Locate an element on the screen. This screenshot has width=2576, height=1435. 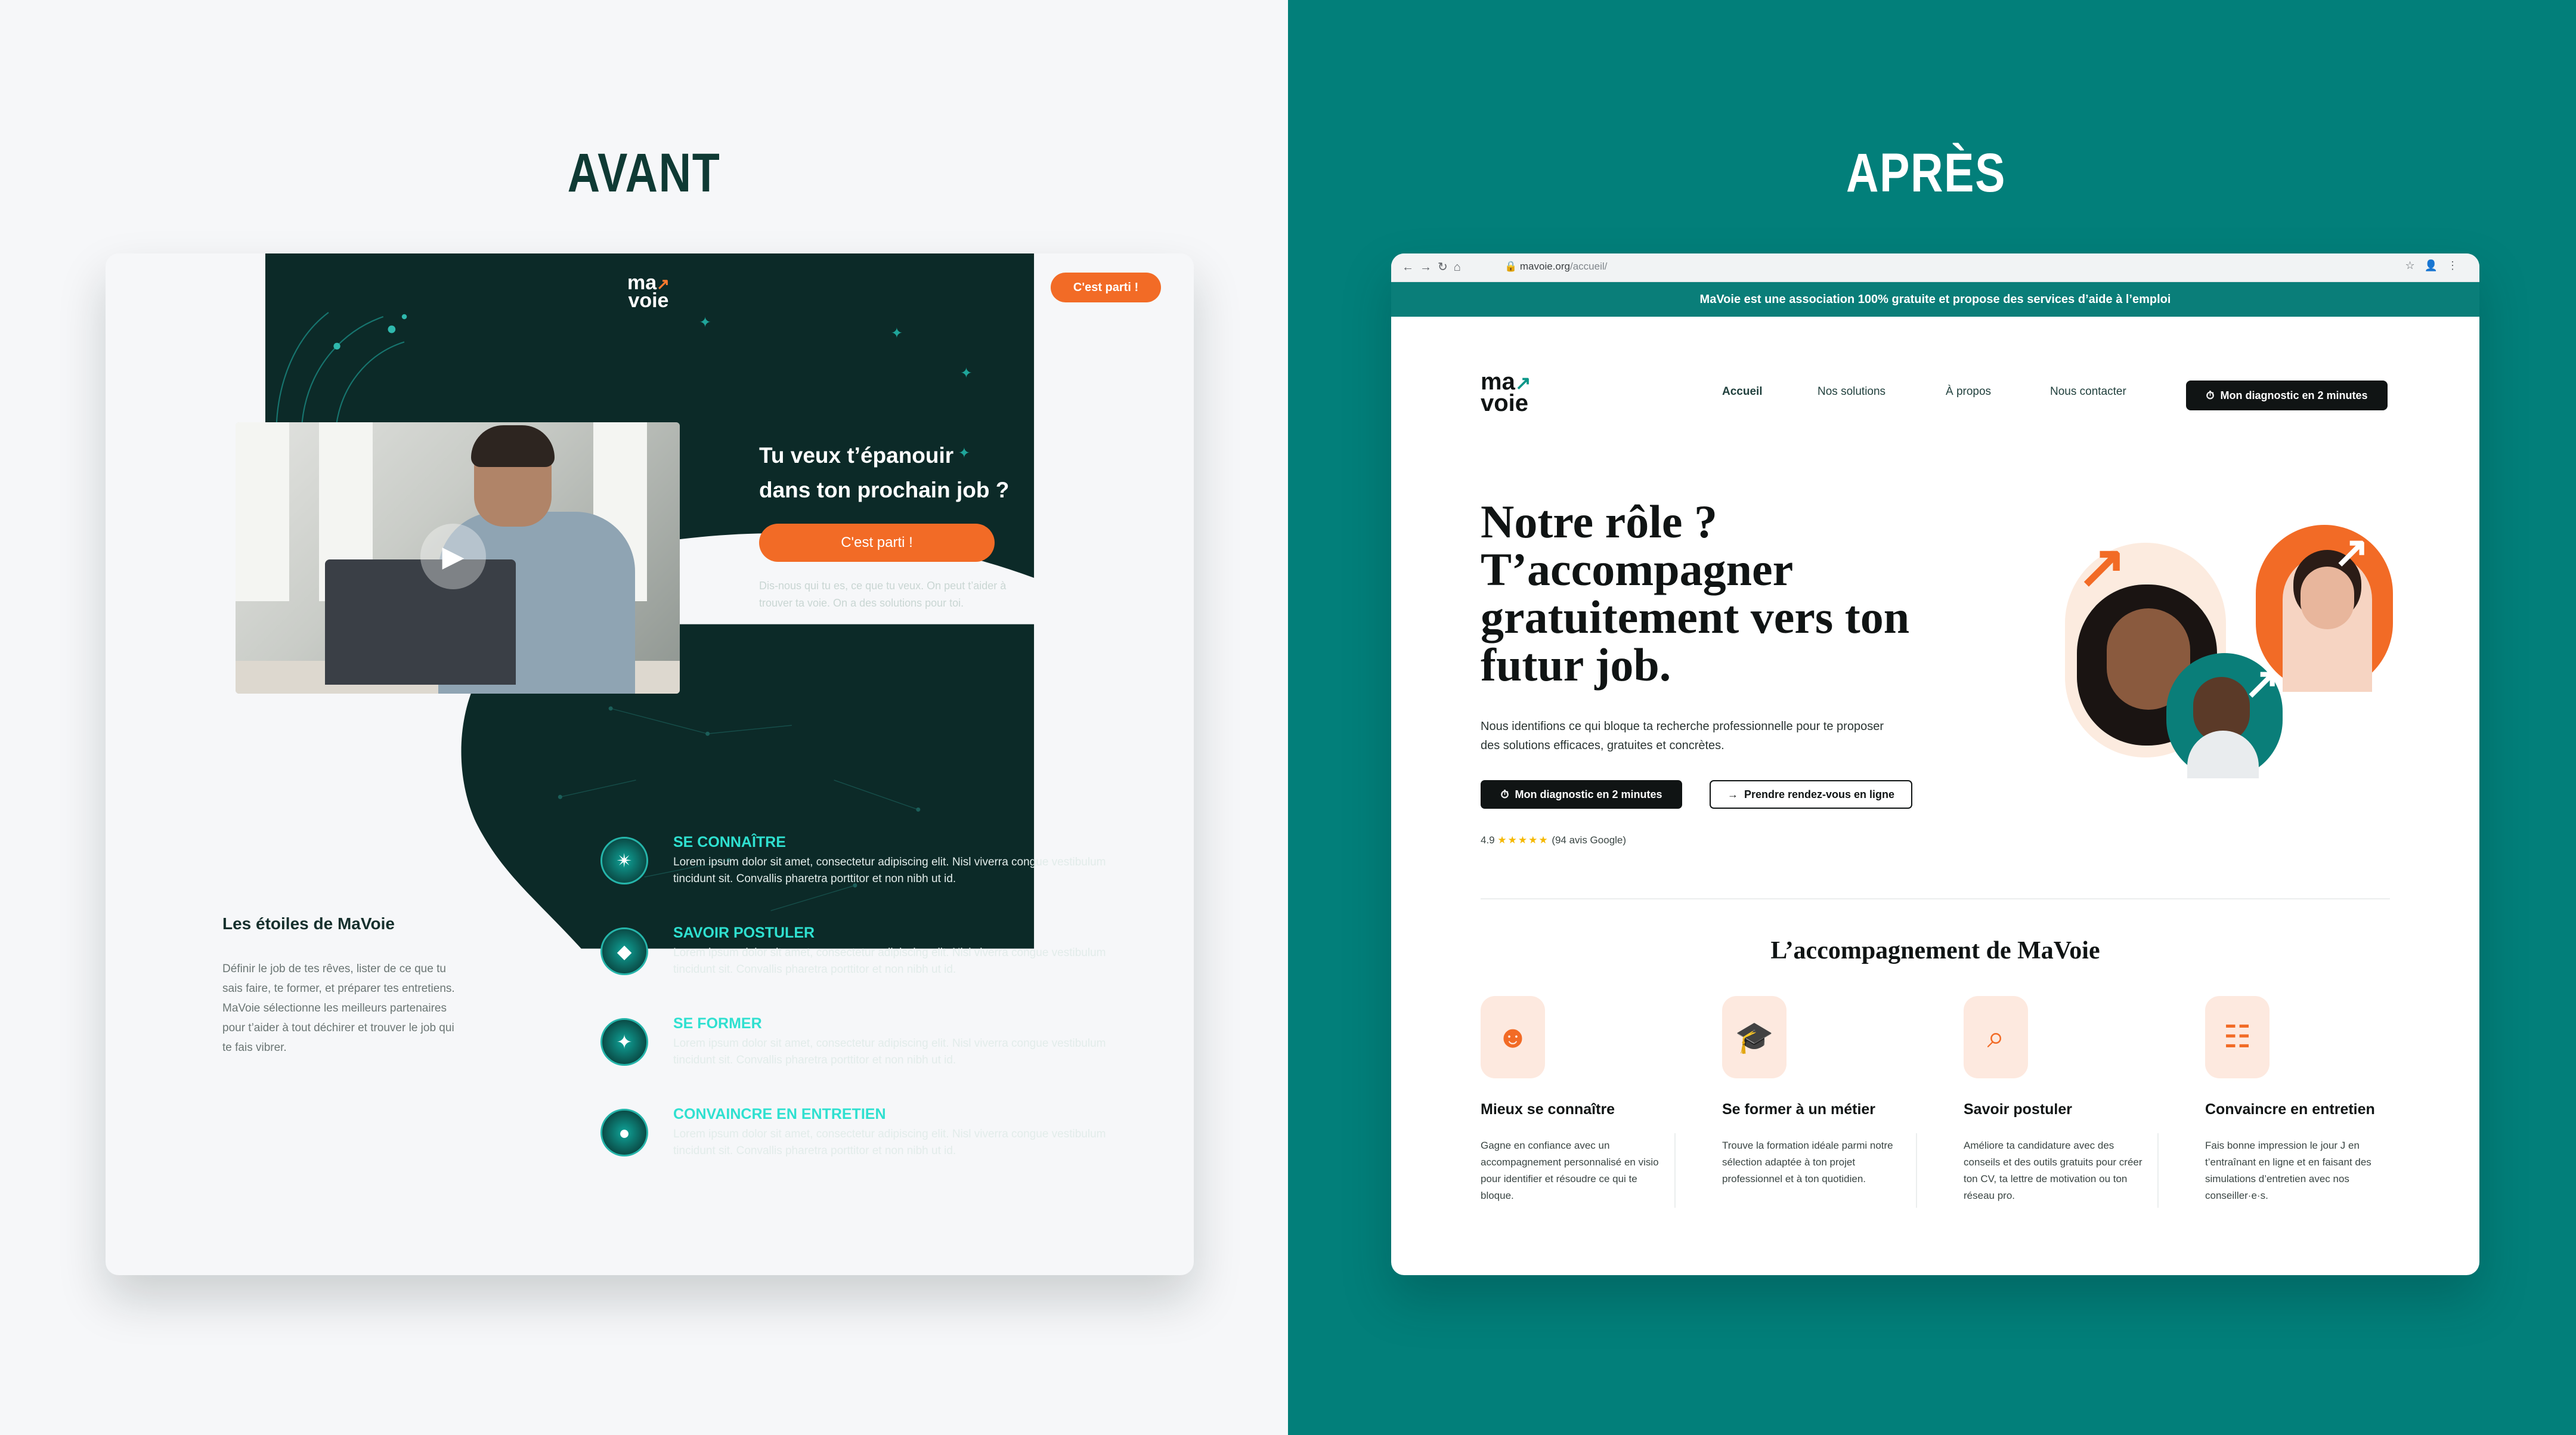
star-orbit-icon: ✴ is located at coordinates (624, 860).